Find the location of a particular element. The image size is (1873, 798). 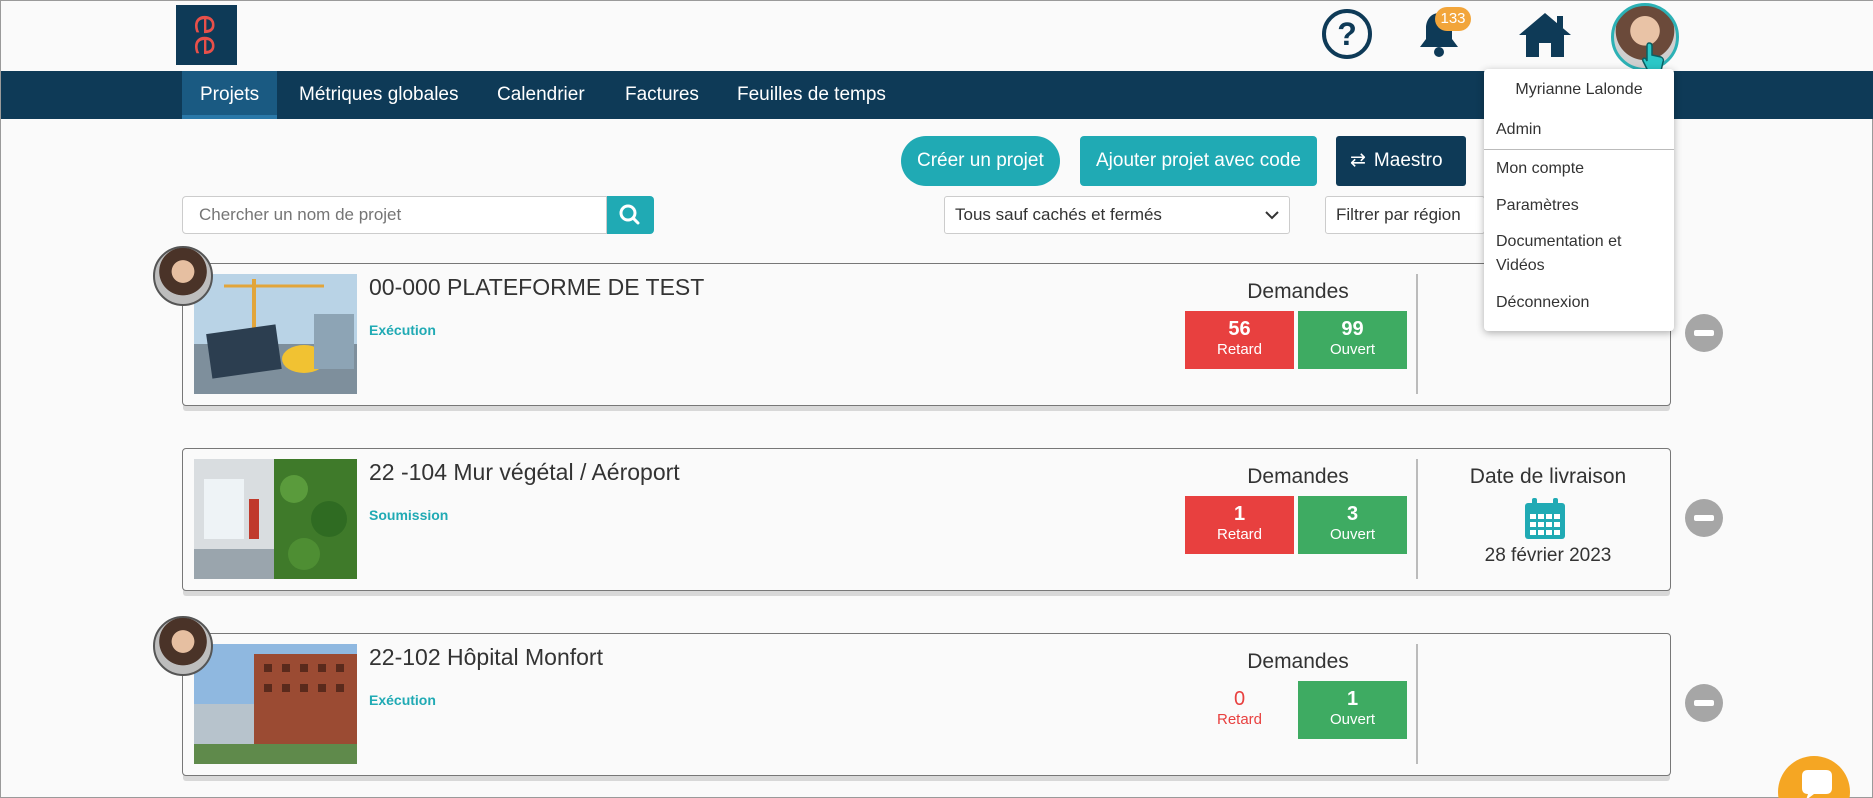

late-count: 1 is located at coordinates (1239, 514).